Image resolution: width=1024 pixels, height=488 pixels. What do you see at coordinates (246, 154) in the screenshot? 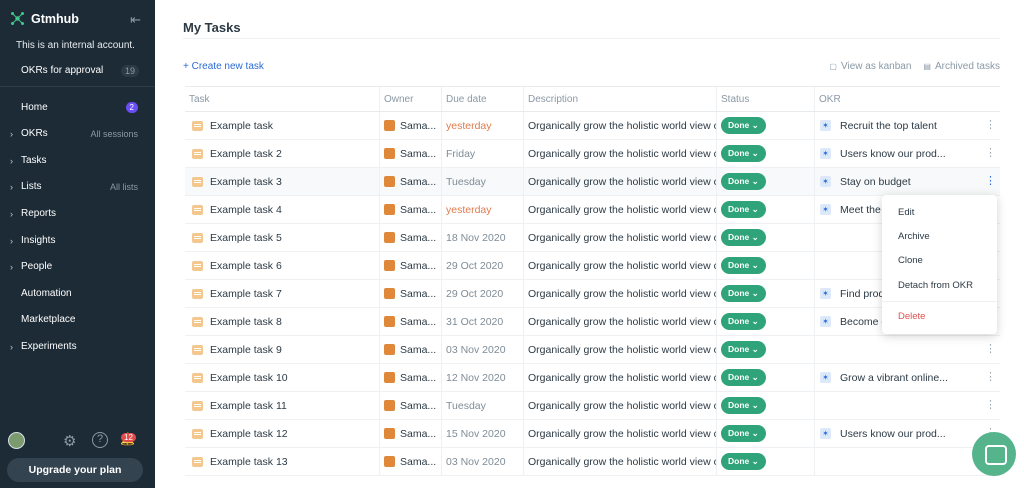
I see `task-name: Example task 2` at bounding box center [246, 154].